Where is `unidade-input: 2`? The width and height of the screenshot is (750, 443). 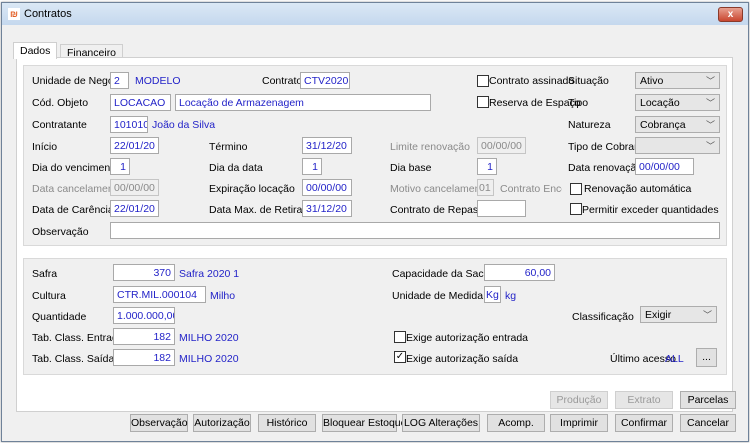
unidade-input: 2 is located at coordinates (119, 80).